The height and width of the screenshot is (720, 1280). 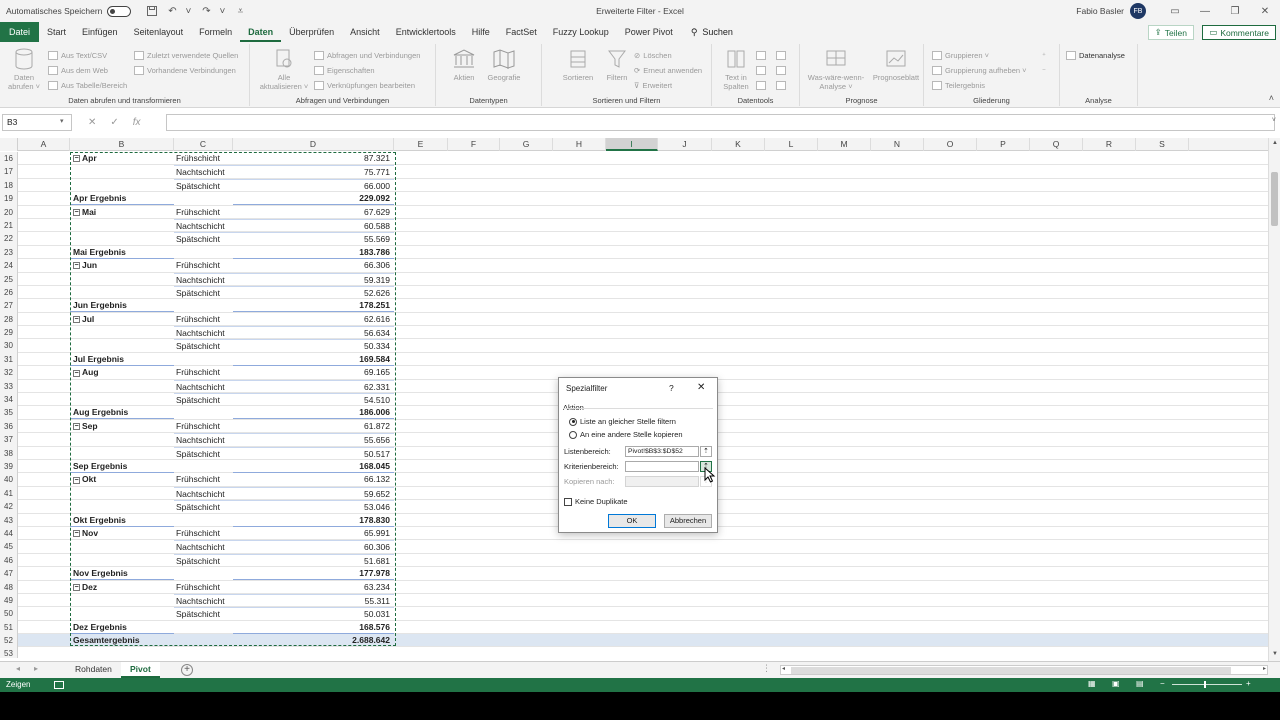 I want to click on cell-d: 66.000, so click(x=313, y=185).